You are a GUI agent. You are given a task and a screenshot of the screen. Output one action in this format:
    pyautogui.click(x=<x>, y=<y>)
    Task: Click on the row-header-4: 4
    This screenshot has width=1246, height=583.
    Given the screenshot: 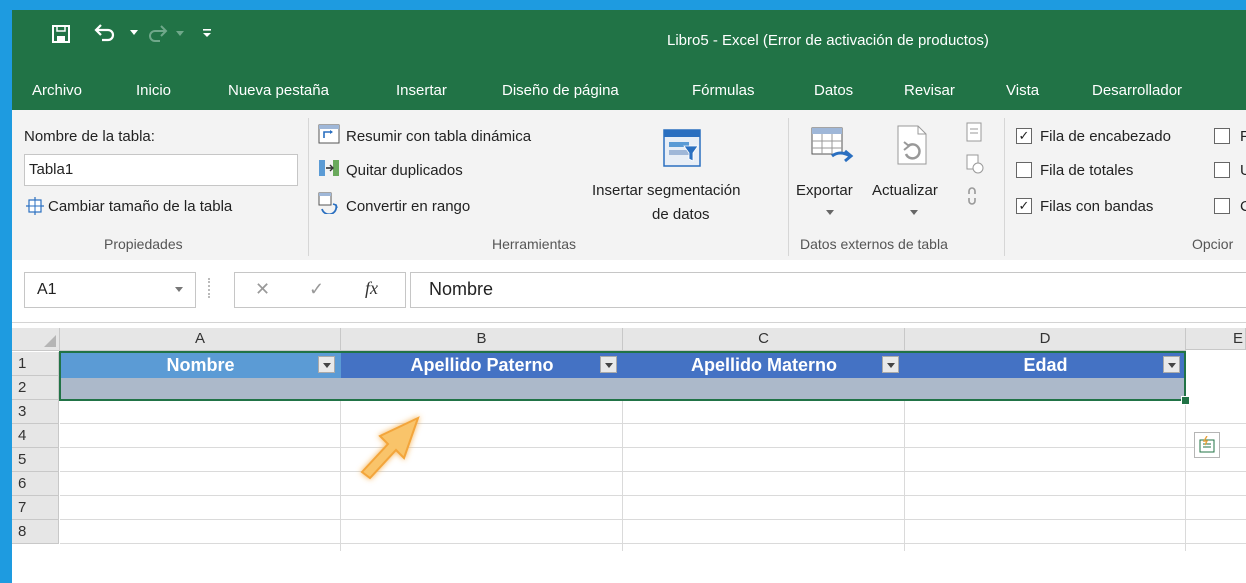 What is the action you would take?
    pyautogui.click(x=35, y=436)
    